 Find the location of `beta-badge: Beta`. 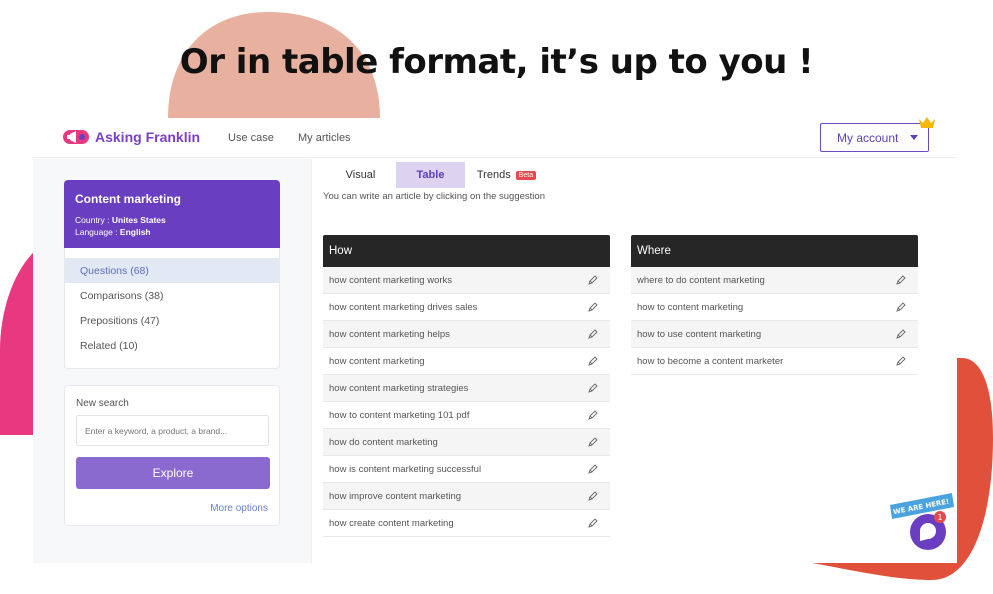

beta-badge: Beta is located at coordinates (526, 175).